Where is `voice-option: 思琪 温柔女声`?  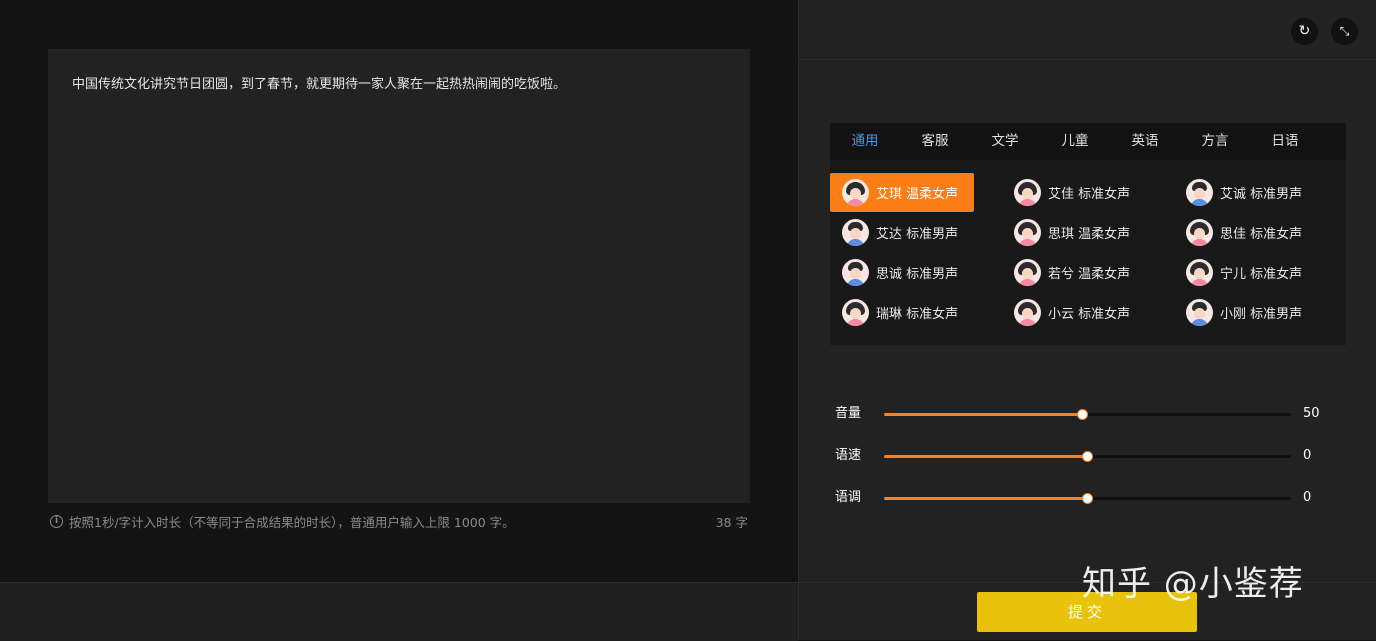
voice-option: 思琪 温柔女声 is located at coordinates (1074, 232).